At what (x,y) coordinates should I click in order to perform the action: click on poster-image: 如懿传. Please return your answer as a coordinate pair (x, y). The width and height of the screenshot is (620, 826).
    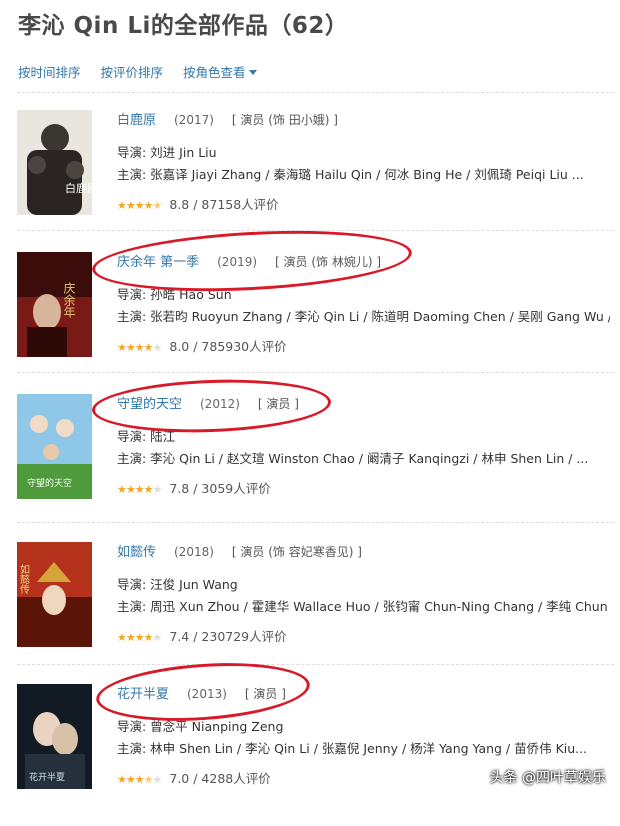
    Looking at the image, I should click on (54, 594).